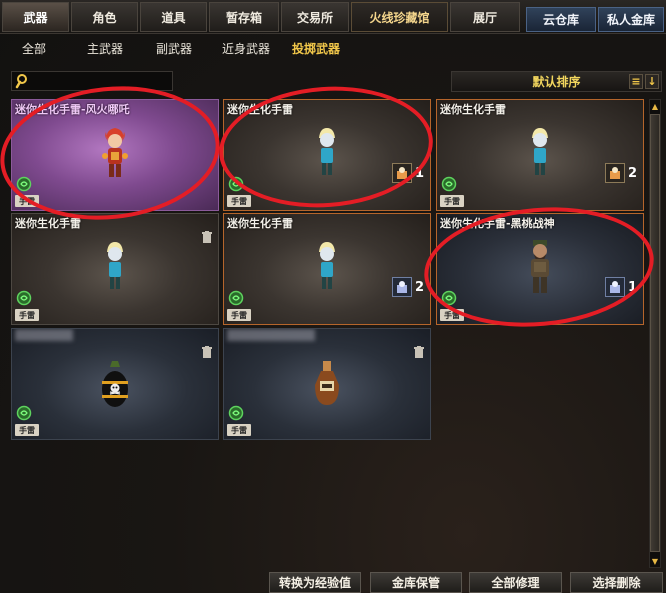 The height and width of the screenshot is (593, 666). I want to click on tab-exchange: 交易所, so click(315, 17).